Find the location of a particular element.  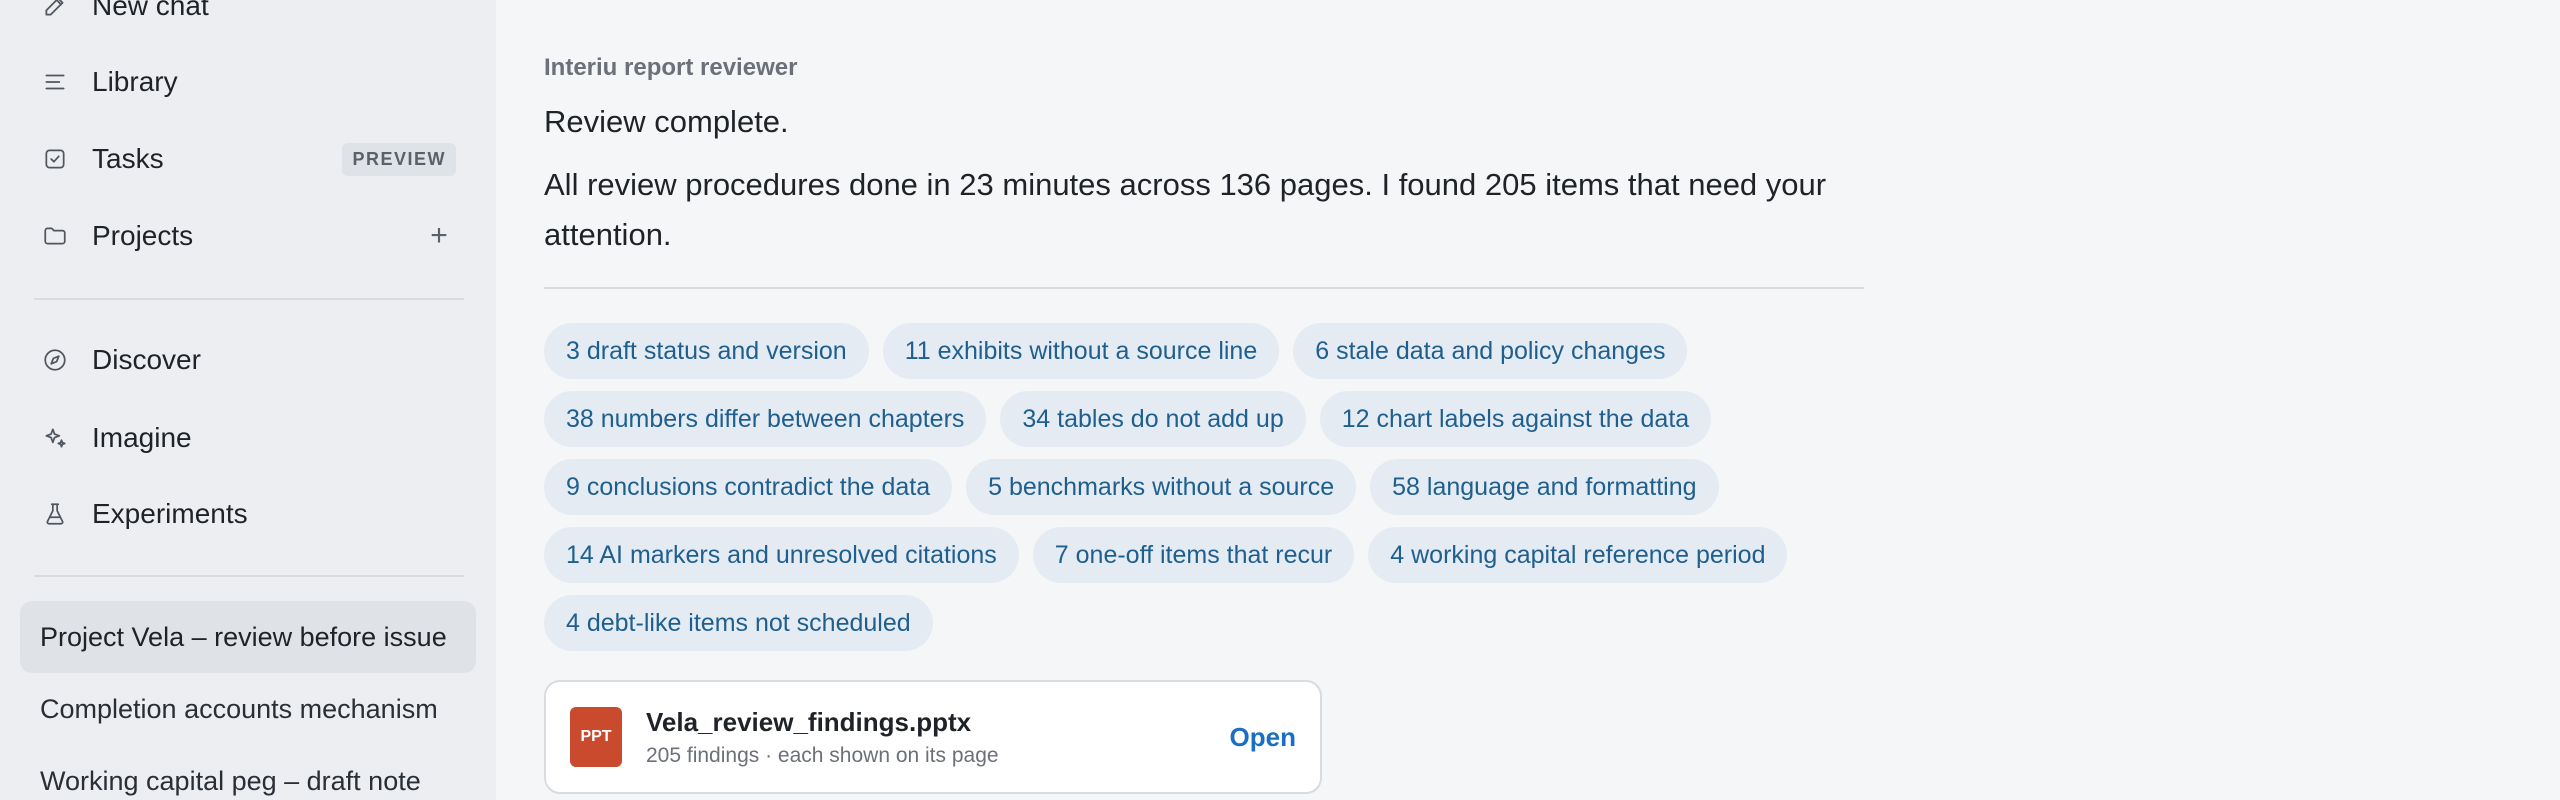

sidebar-item-label: Discover is located at coordinates (146, 359).